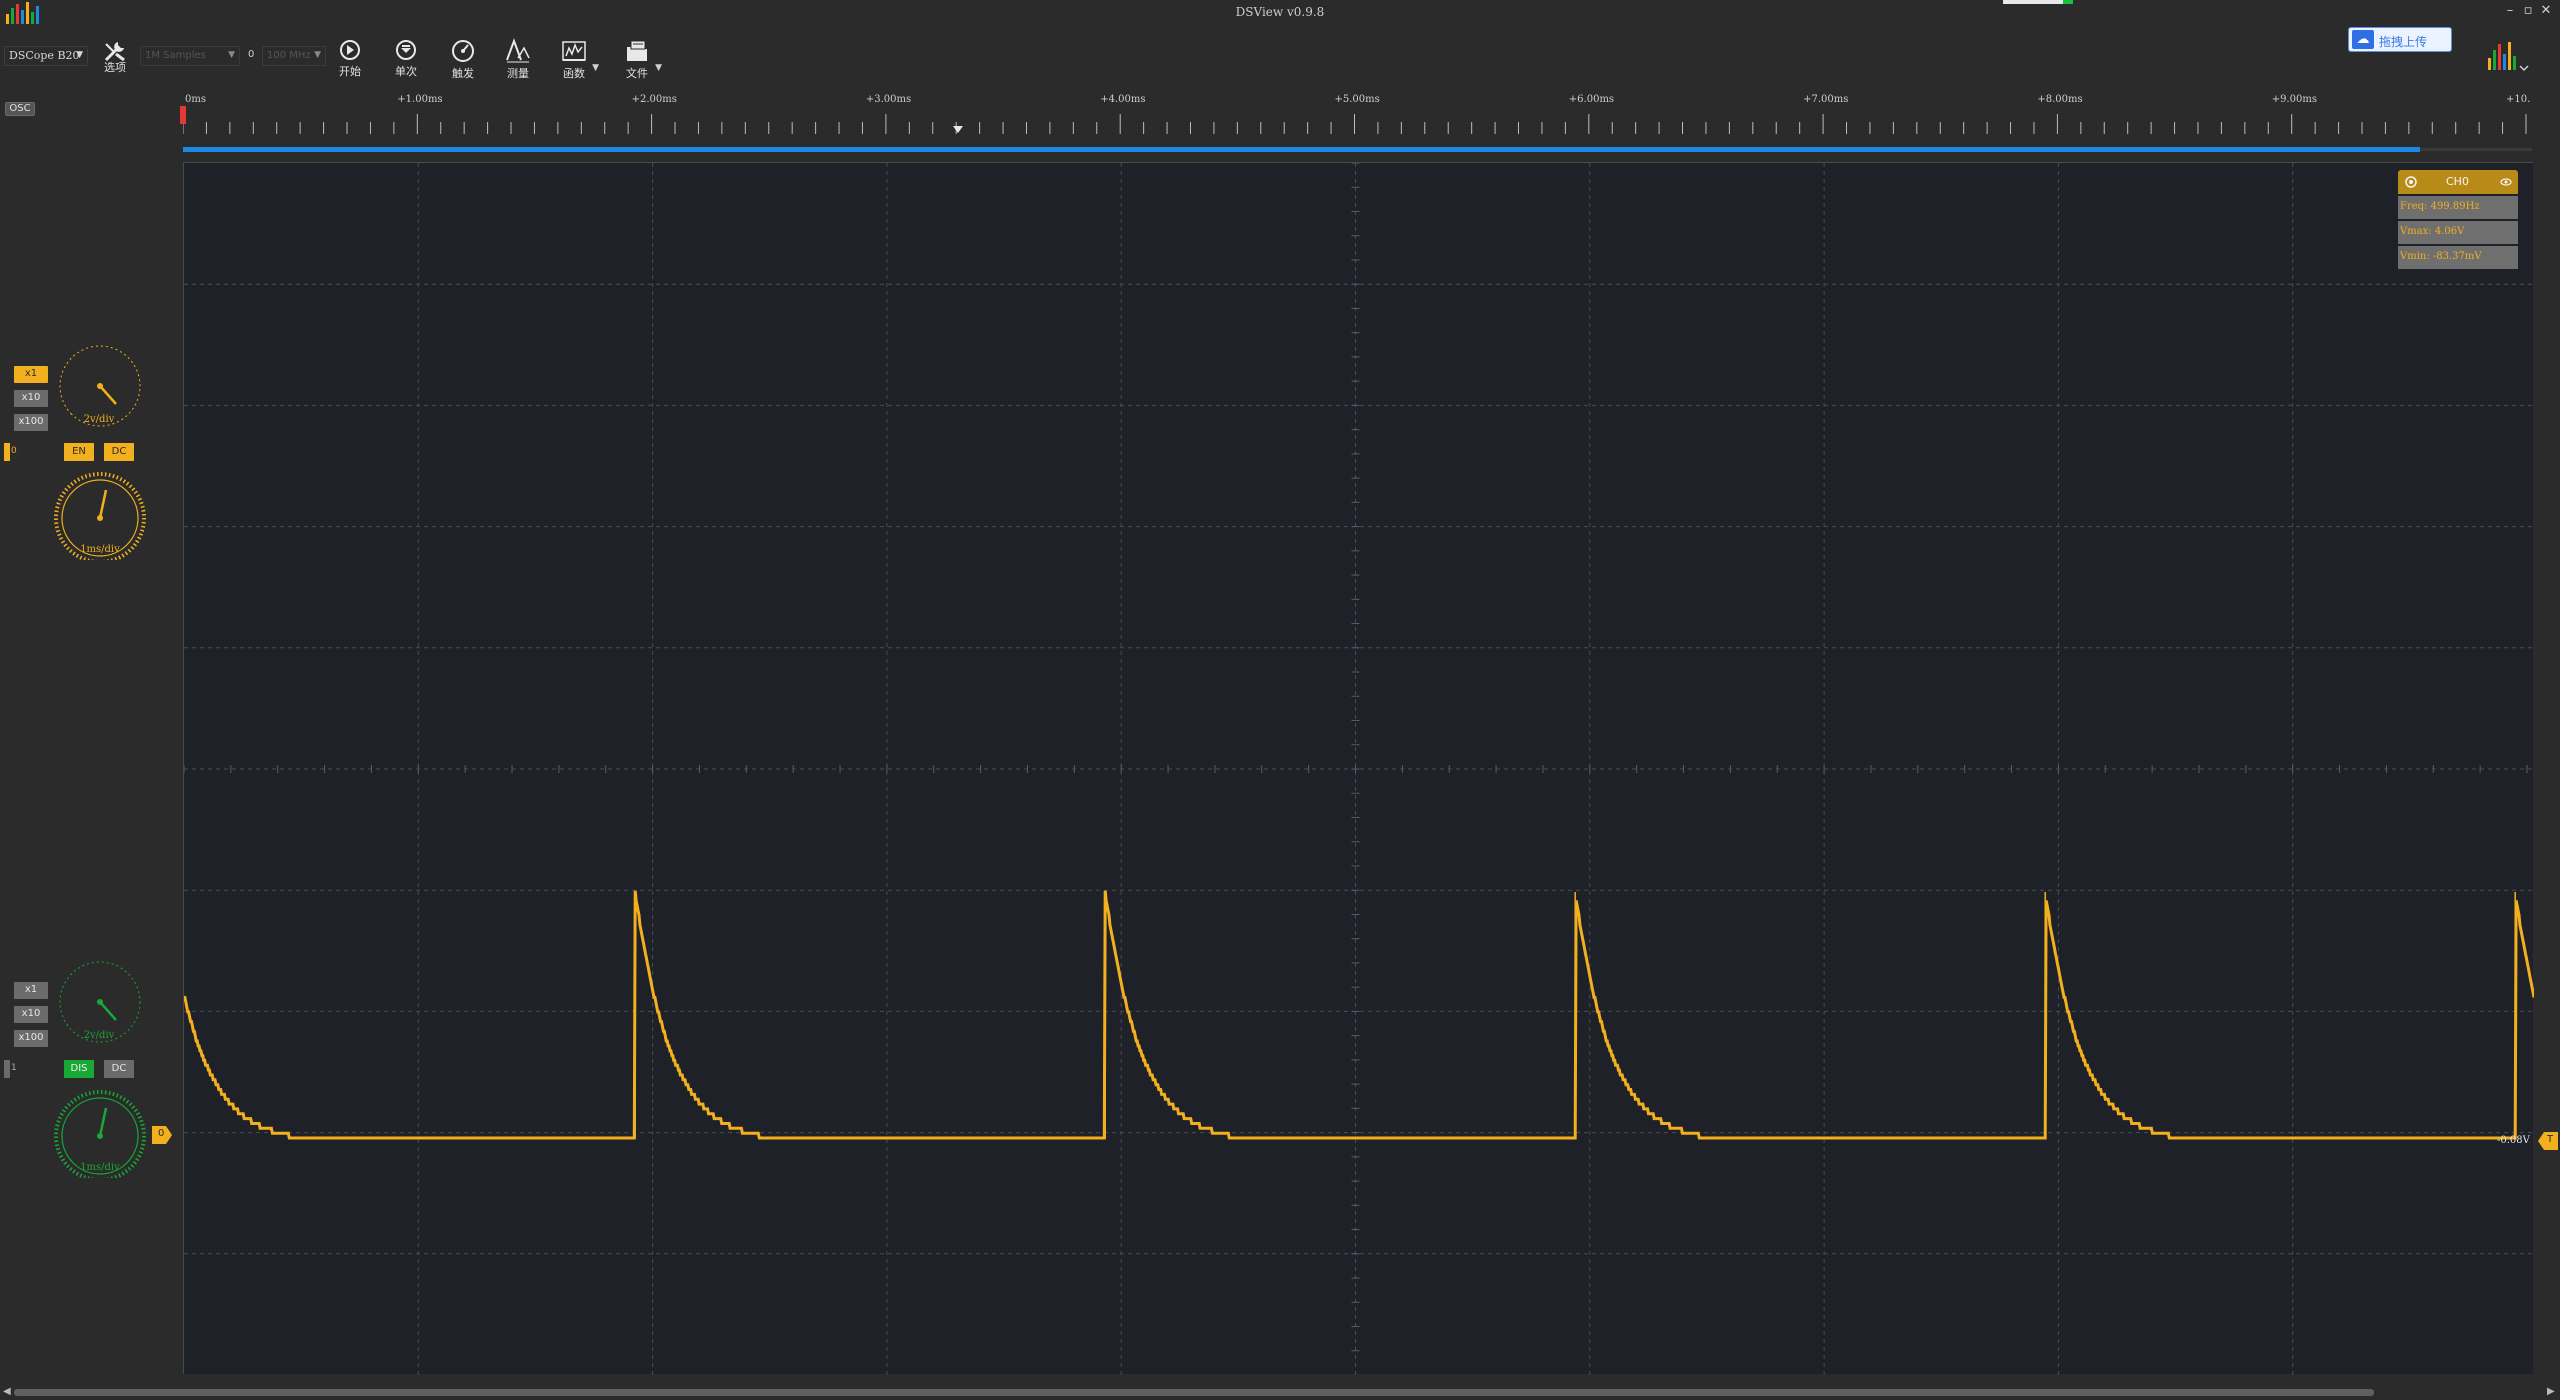  I want to click on ch1-color-marker, so click(7, 1069).